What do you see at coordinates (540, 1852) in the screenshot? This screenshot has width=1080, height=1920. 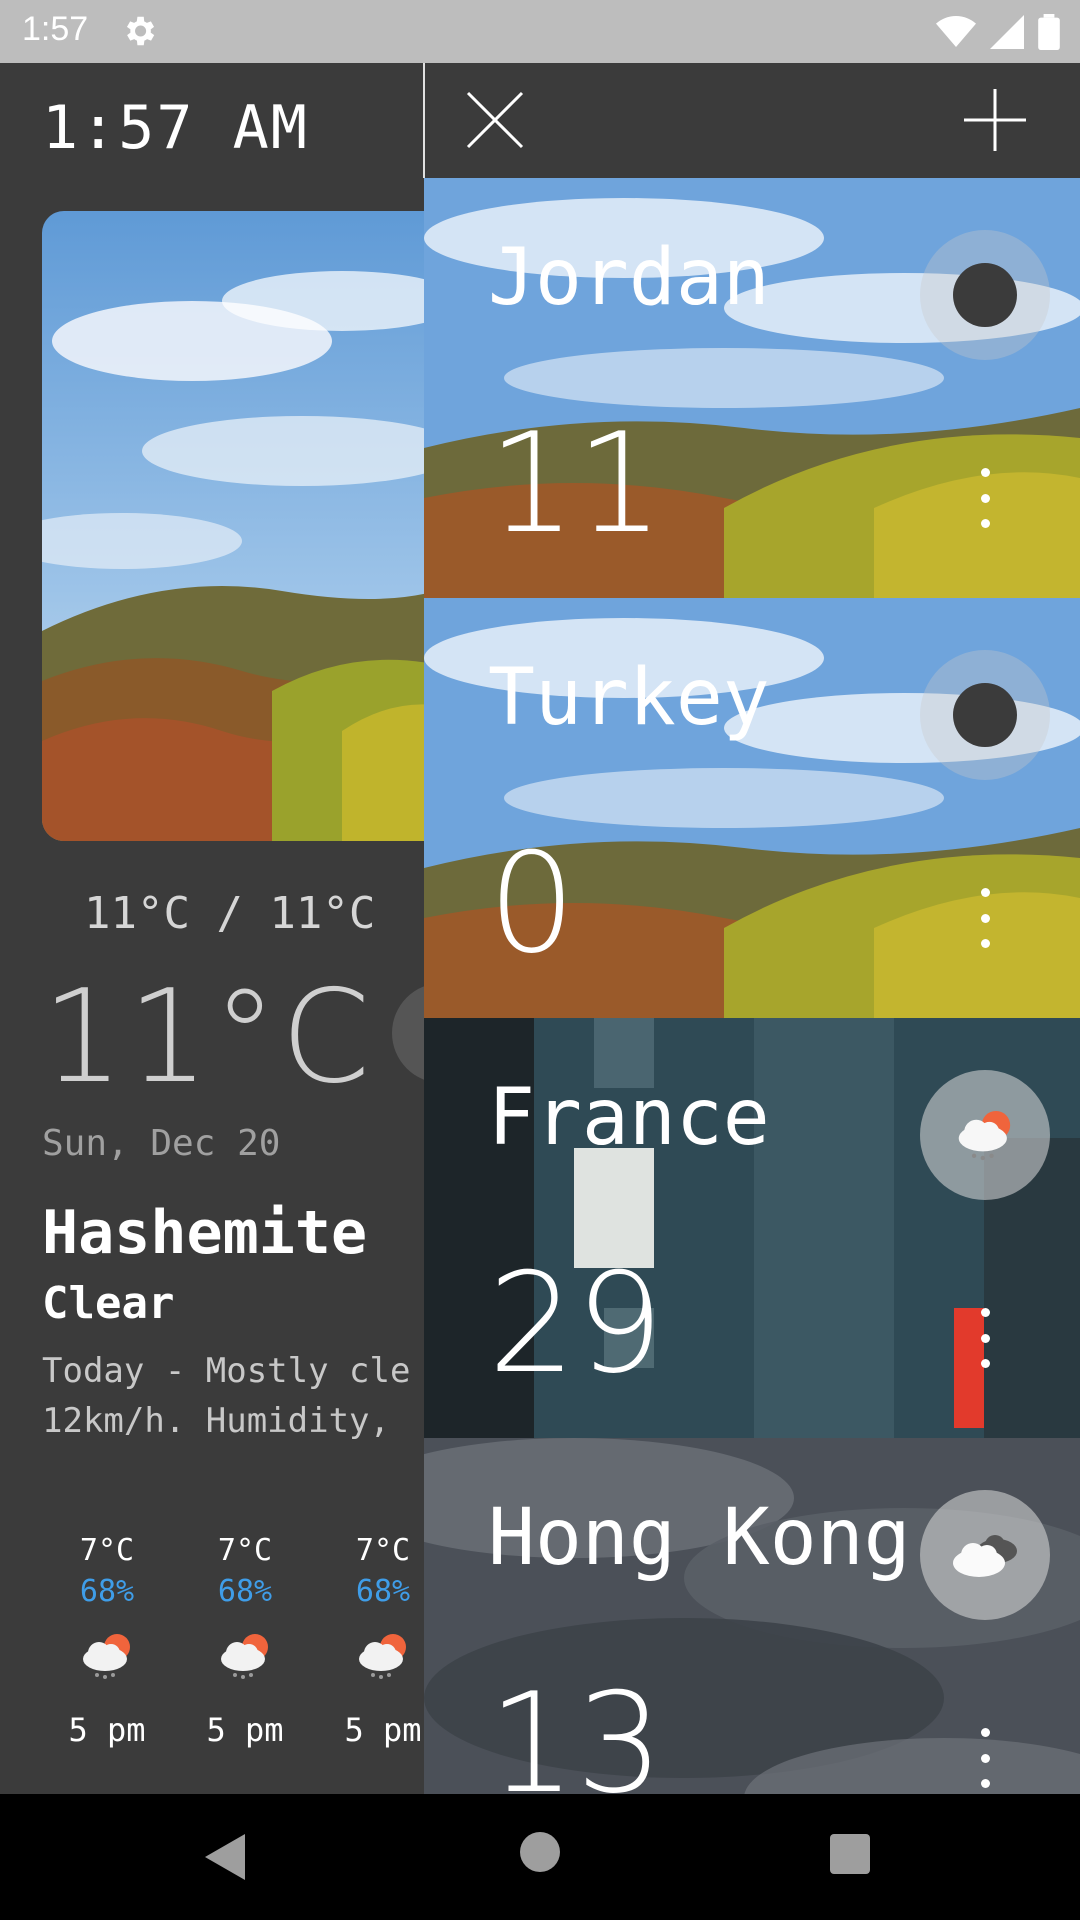 I see `home-icon` at bounding box center [540, 1852].